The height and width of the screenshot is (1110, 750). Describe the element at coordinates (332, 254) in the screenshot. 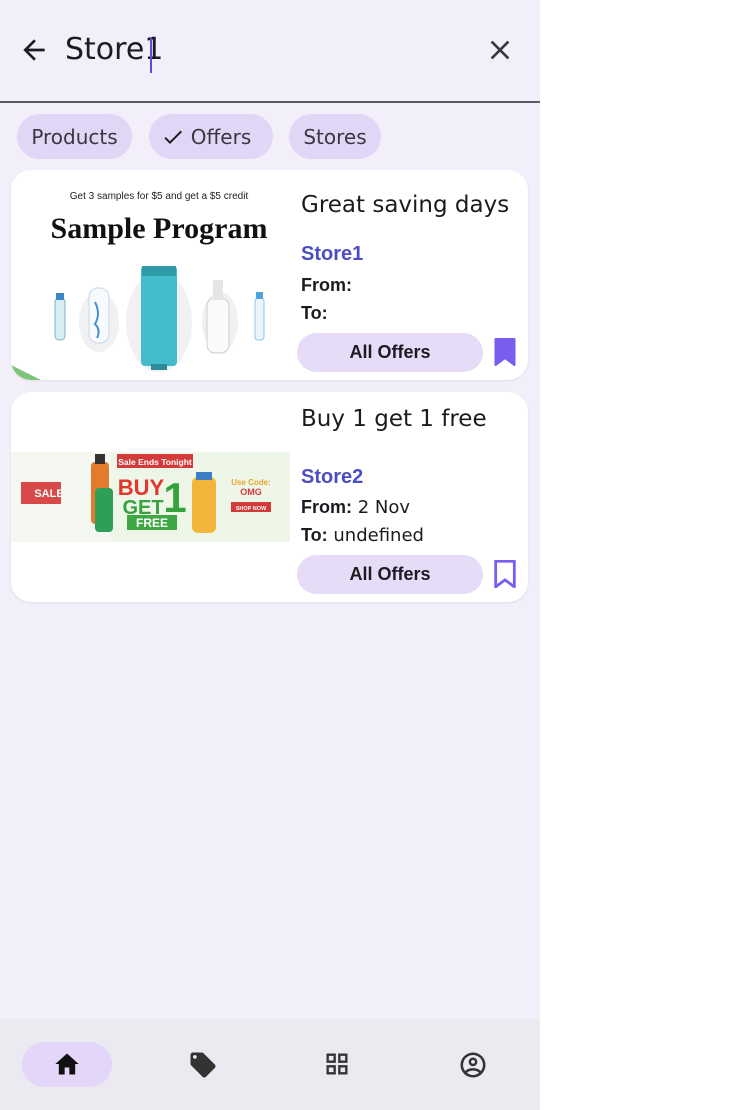

I see `store-link: Store1` at that location.